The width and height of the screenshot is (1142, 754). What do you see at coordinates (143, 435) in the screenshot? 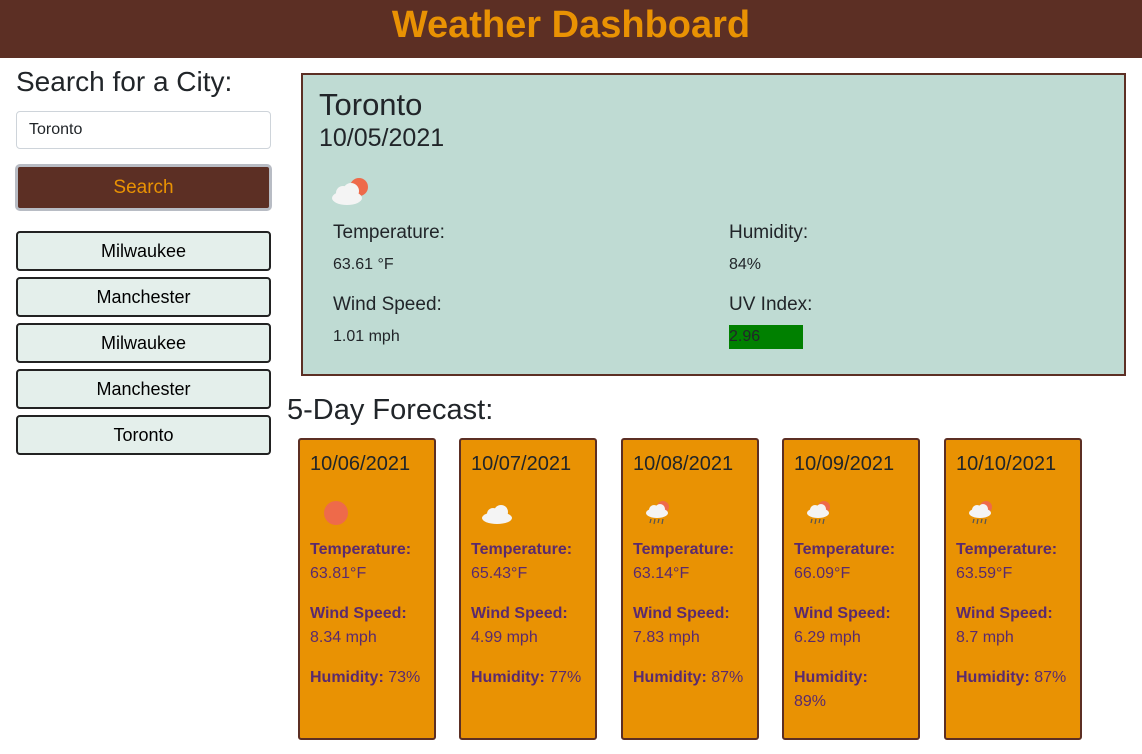
I see `history-item-toronto: Toronto` at bounding box center [143, 435].